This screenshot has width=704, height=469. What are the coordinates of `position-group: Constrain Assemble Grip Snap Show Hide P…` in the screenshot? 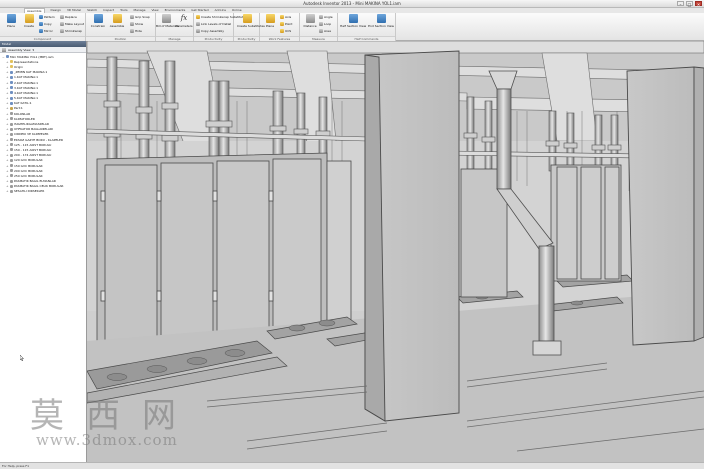 It's located at (121, 27).